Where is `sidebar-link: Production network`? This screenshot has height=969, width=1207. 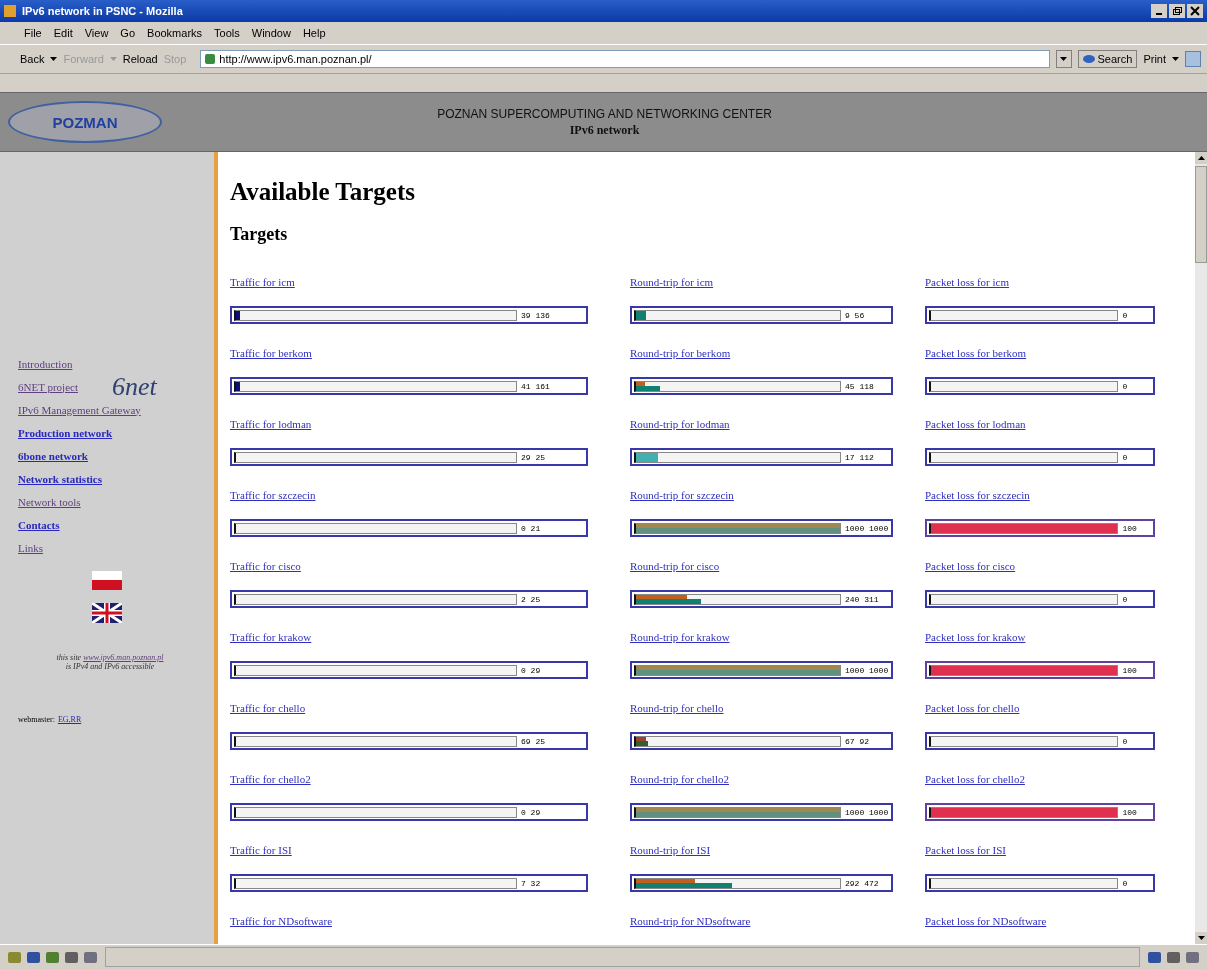 sidebar-link: Production network is located at coordinates (65, 432).